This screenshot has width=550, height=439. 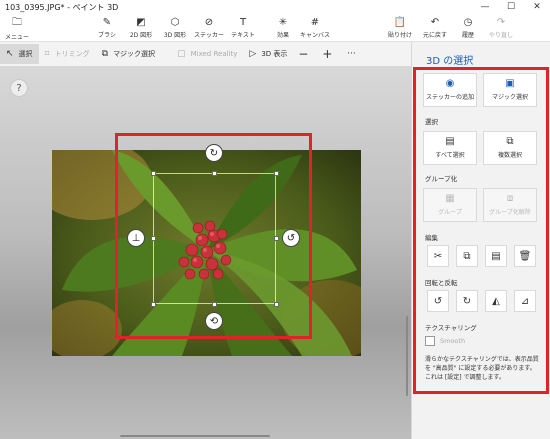 I want to click on select-tool: ↖ 選択, so click(x=19, y=54).